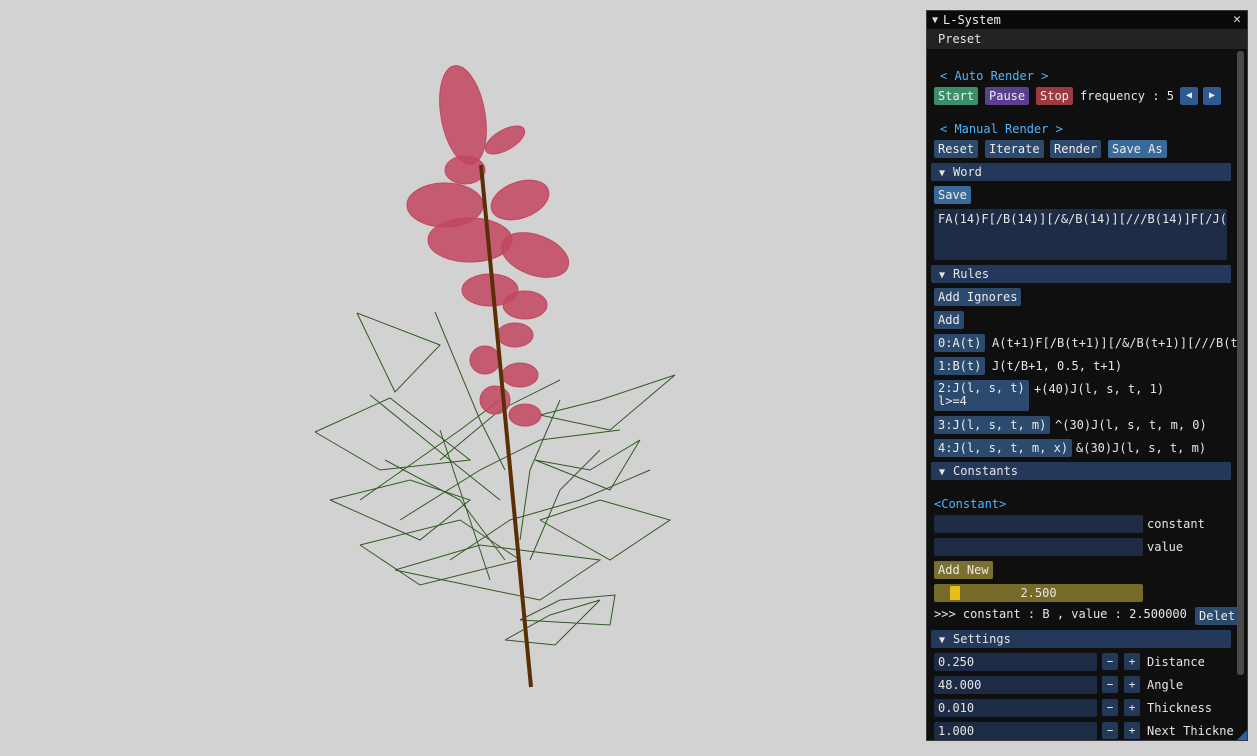 The image size is (1257, 756). What do you see at coordinates (971, 274) in the screenshot?
I see `rules-header-label: Rules` at bounding box center [971, 274].